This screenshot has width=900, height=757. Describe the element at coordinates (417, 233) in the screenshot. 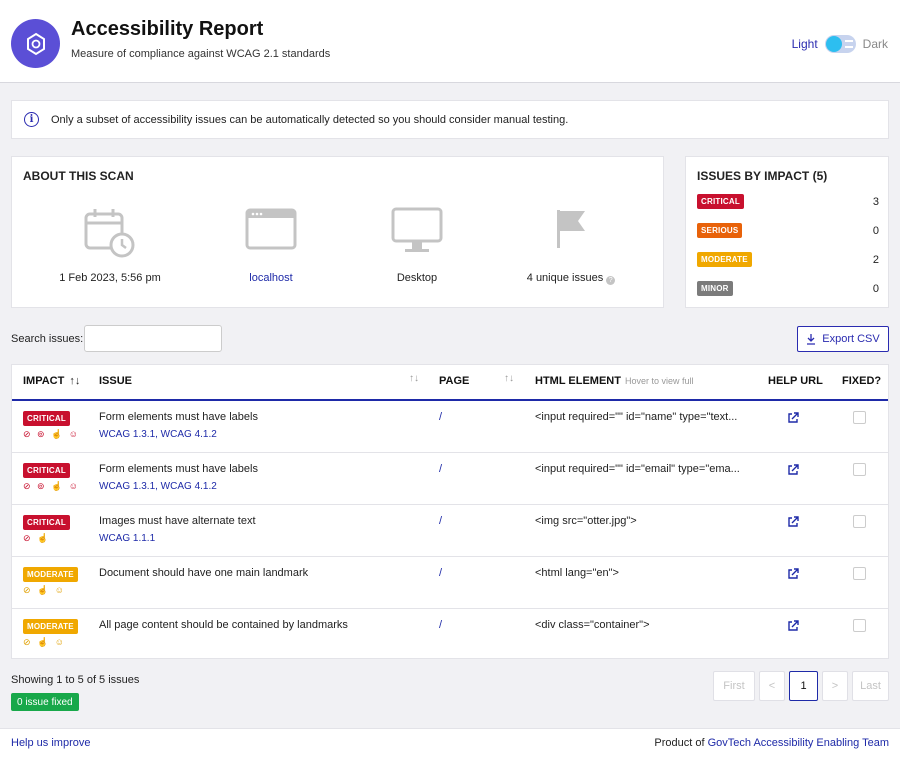

I see `desktop-monitor-icon` at that location.